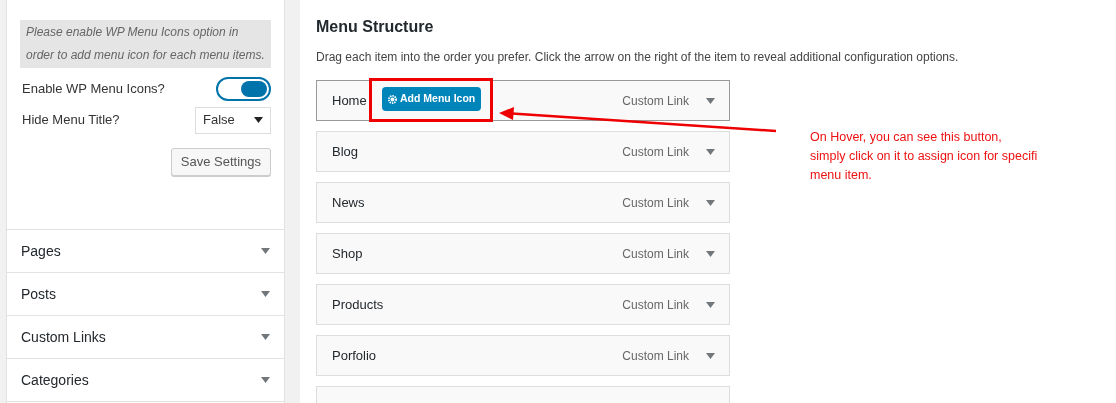 The height and width of the screenshot is (403, 1116). What do you see at coordinates (71, 120) in the screenshot?
I see `setting-label: Hide Menu Title?` at bounding box center [71, 120].